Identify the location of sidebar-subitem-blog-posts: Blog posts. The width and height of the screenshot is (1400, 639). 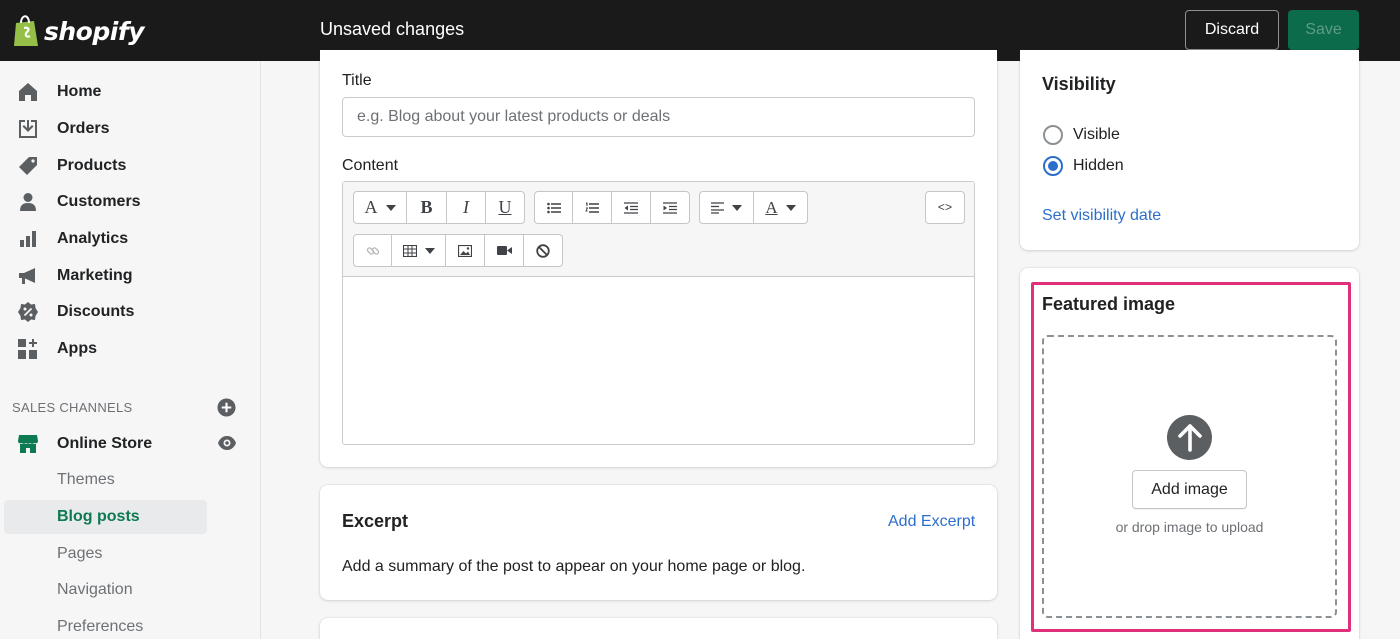
(105, 517).